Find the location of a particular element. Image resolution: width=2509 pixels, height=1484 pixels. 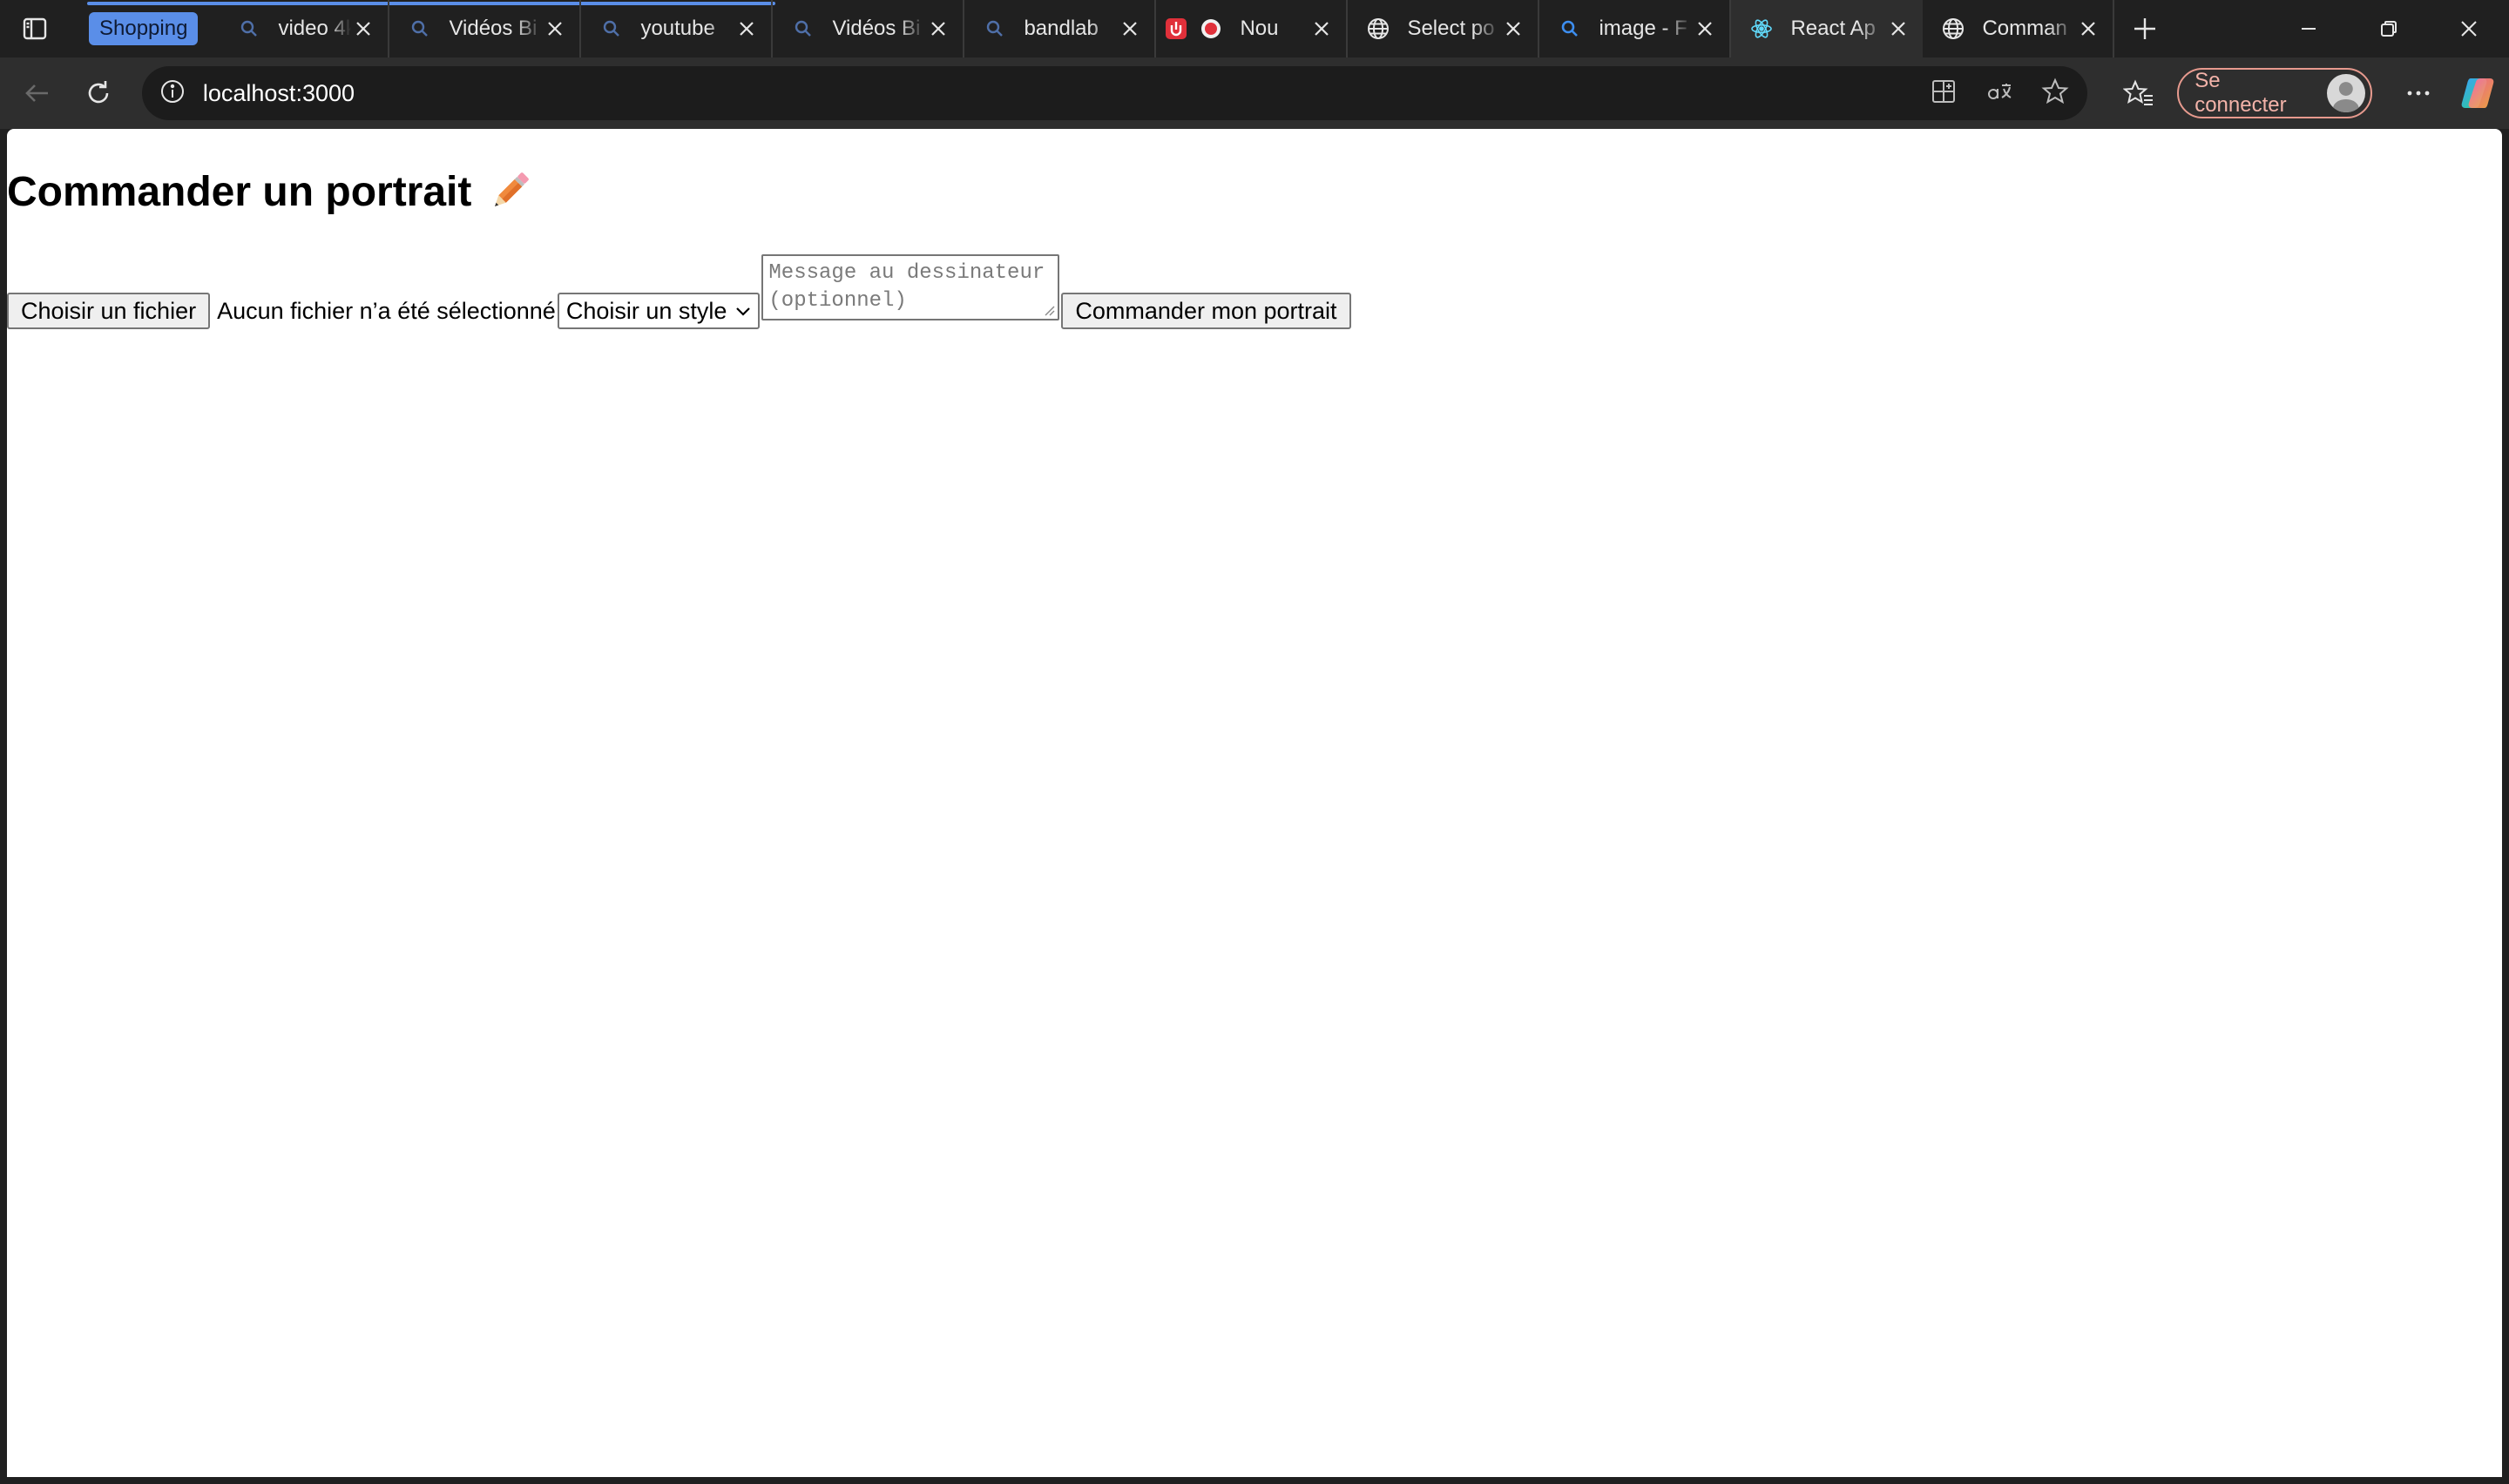

sign-in-label: Se connecter is located at coordinates (2241, 93).